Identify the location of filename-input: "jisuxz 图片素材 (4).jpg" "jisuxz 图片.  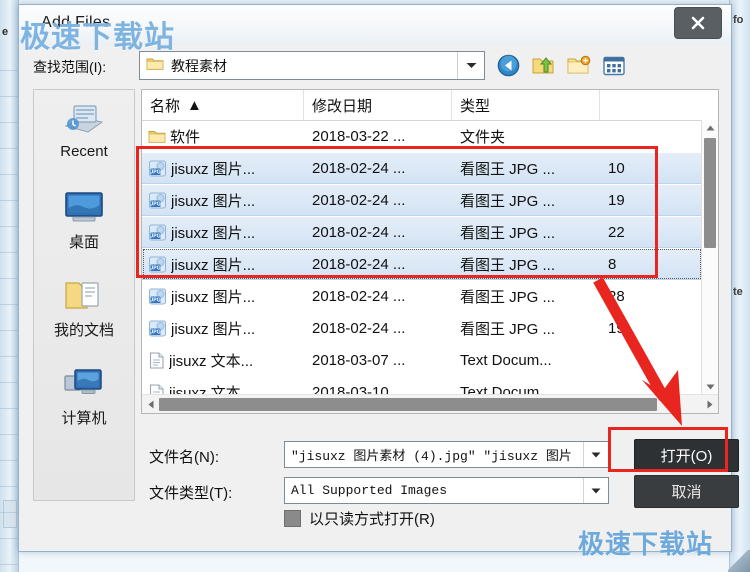
(446, 454).